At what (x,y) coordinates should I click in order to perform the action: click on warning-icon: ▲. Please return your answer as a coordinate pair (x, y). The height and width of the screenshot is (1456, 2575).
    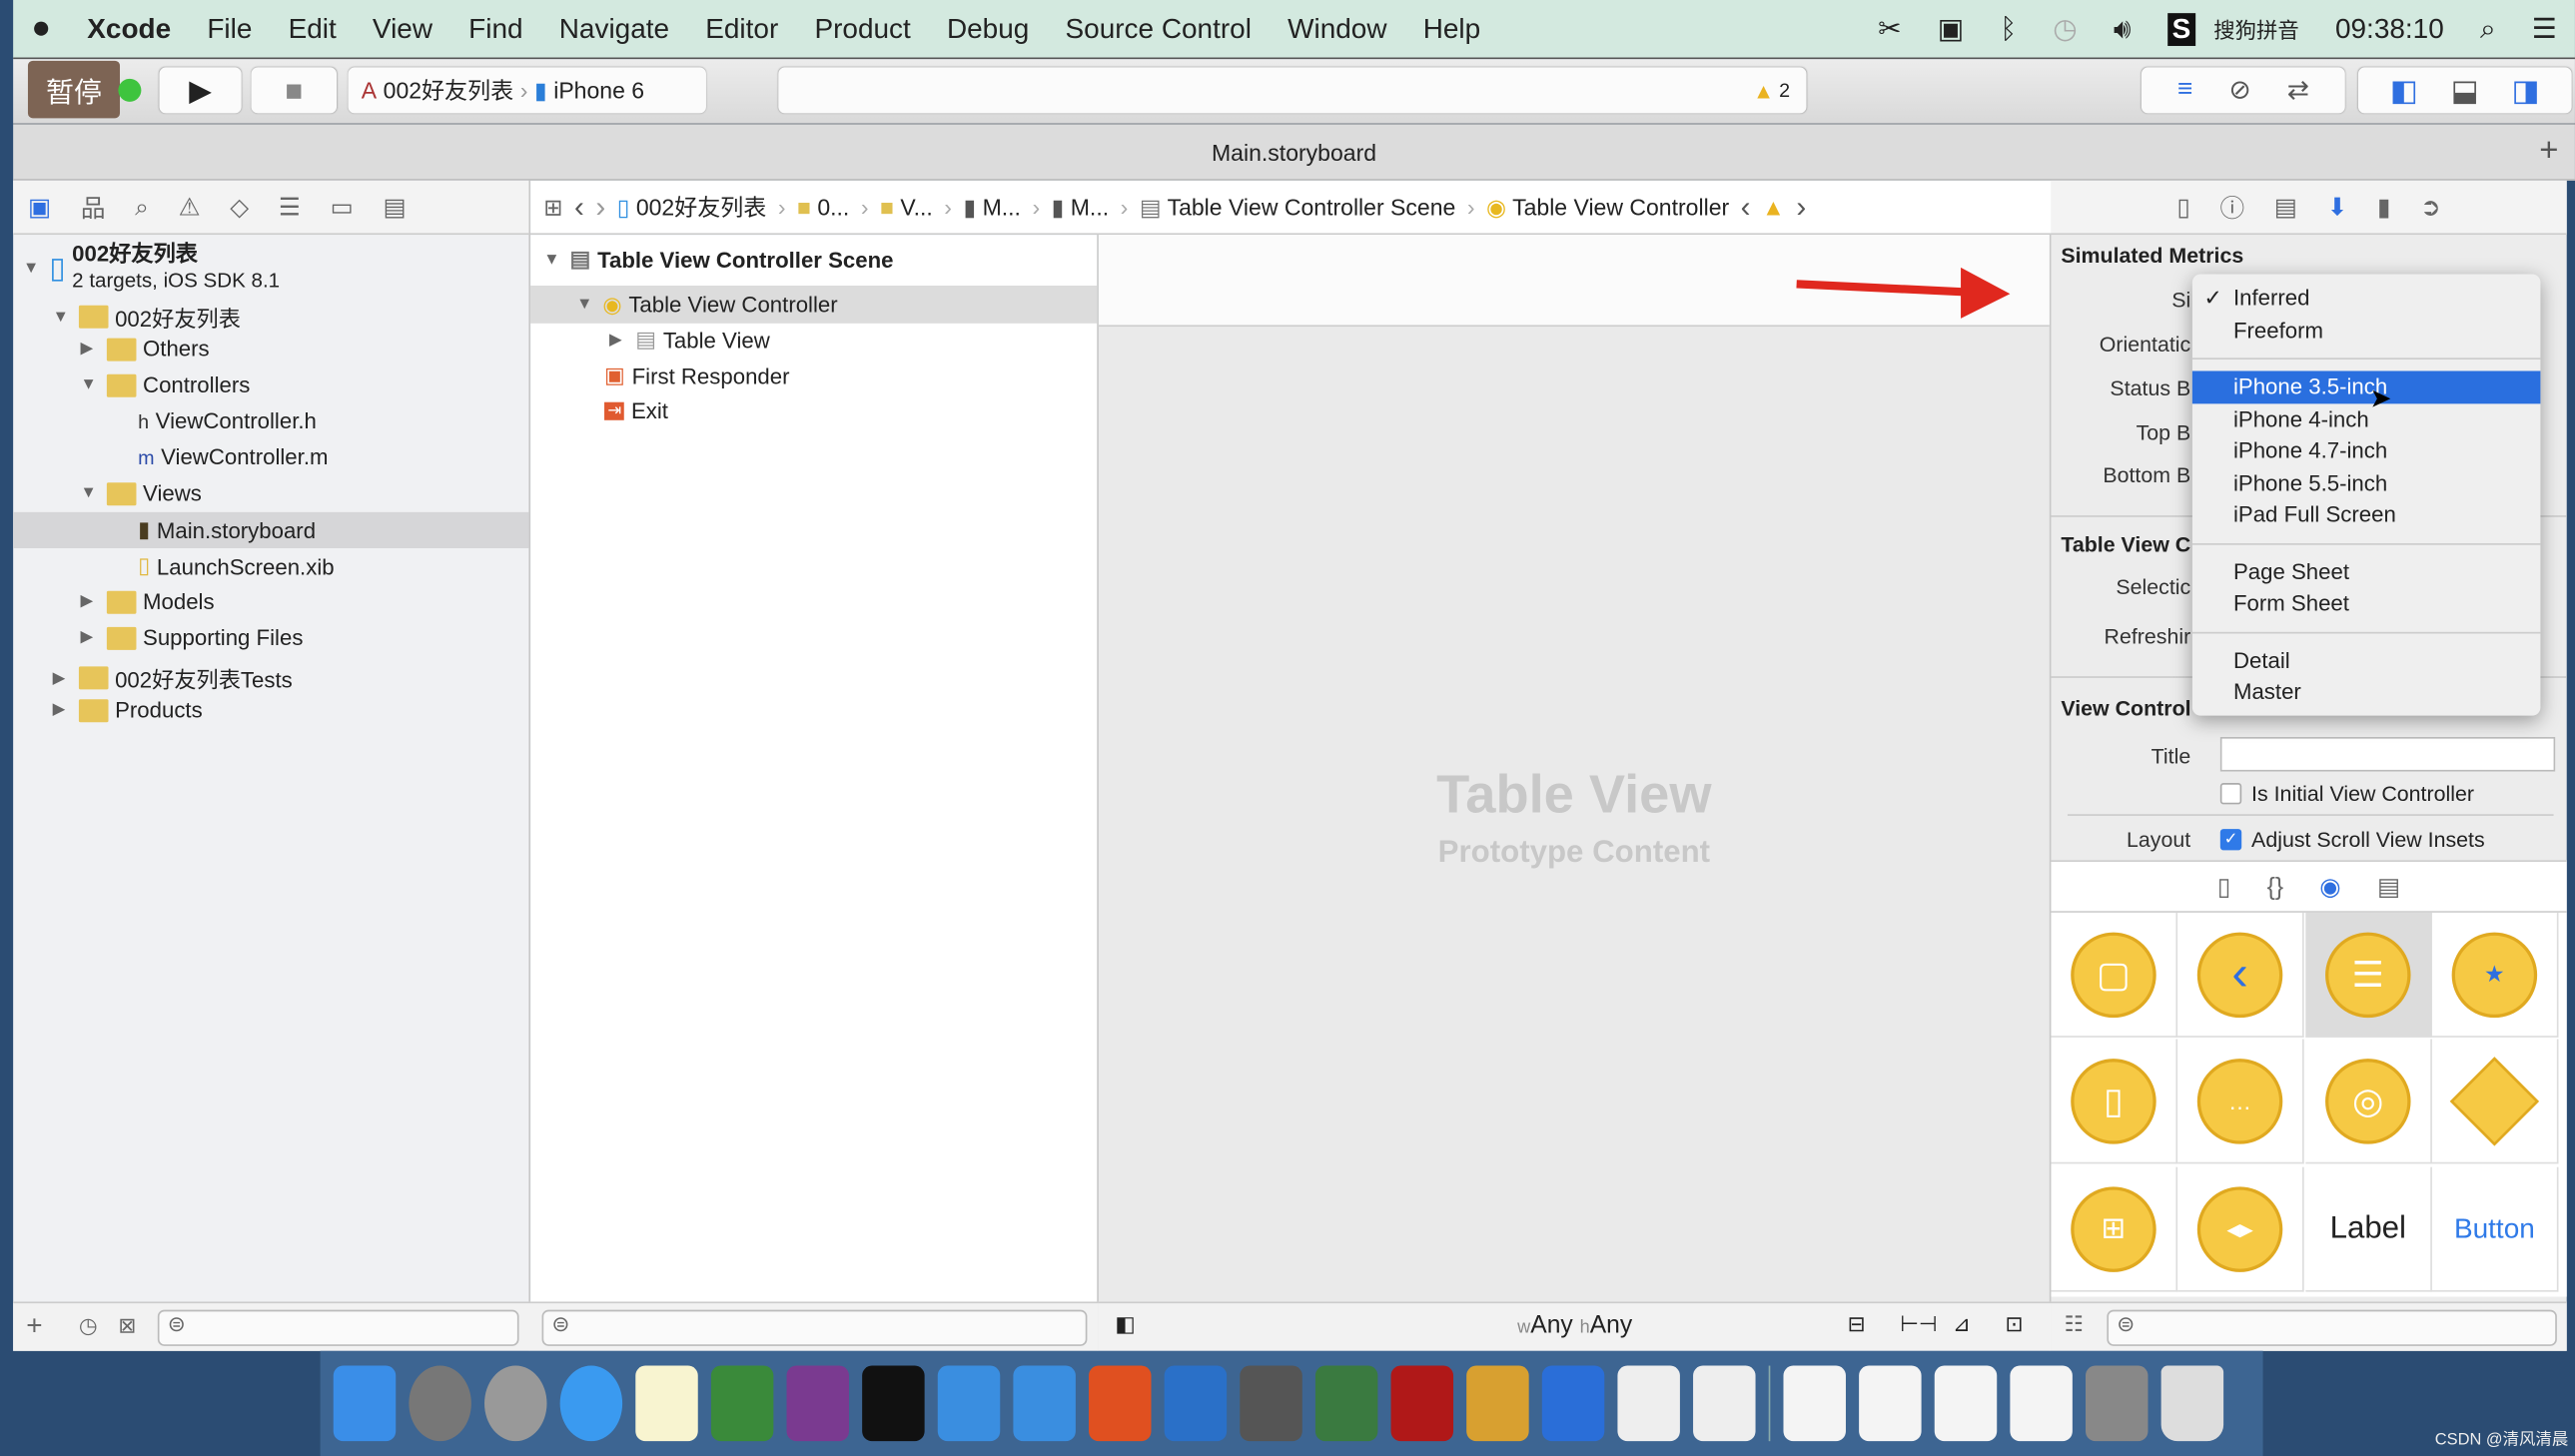
    Looking at the image, I should click on (1763, 90).